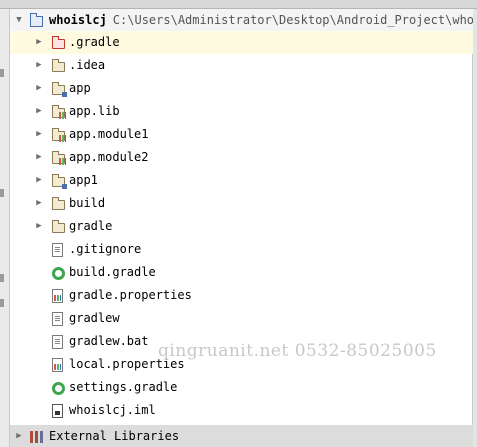  What do you see at coordinates (114, 436) in the screenshot?
I see `external-libraries-label: External Libraries` at bounding box center [114, 436].